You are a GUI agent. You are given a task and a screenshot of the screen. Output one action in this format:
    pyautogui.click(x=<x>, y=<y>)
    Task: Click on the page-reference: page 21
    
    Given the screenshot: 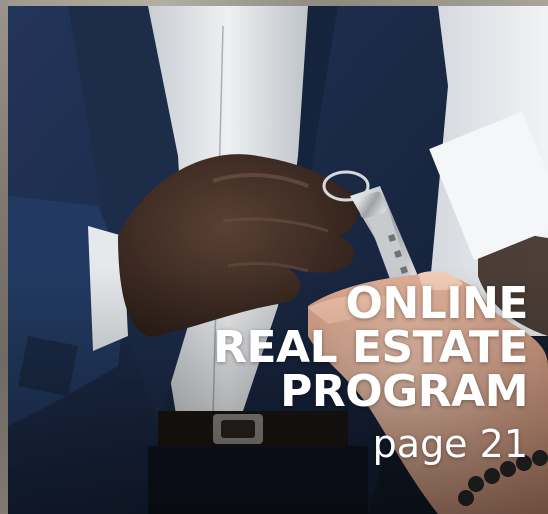 What is the action you would take?
    pyautogui.click(x=450, y=444)
    